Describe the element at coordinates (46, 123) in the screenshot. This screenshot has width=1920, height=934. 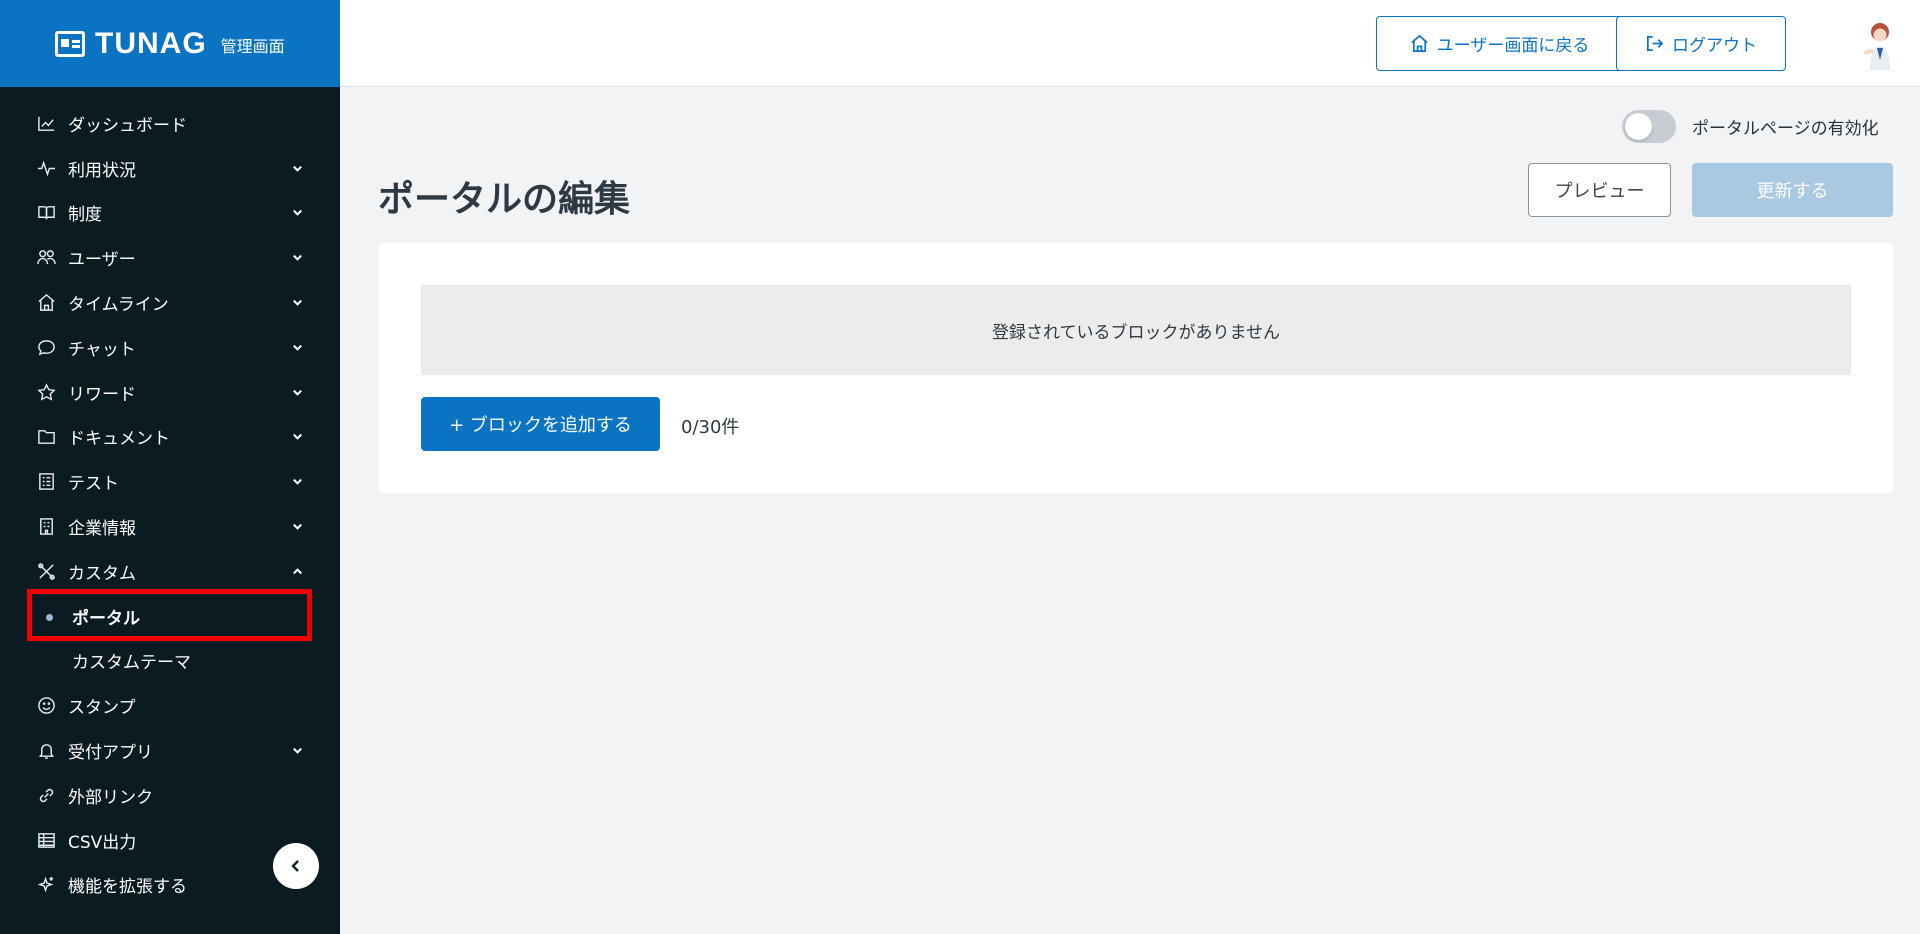
I see `chart-line-icon` at that location.